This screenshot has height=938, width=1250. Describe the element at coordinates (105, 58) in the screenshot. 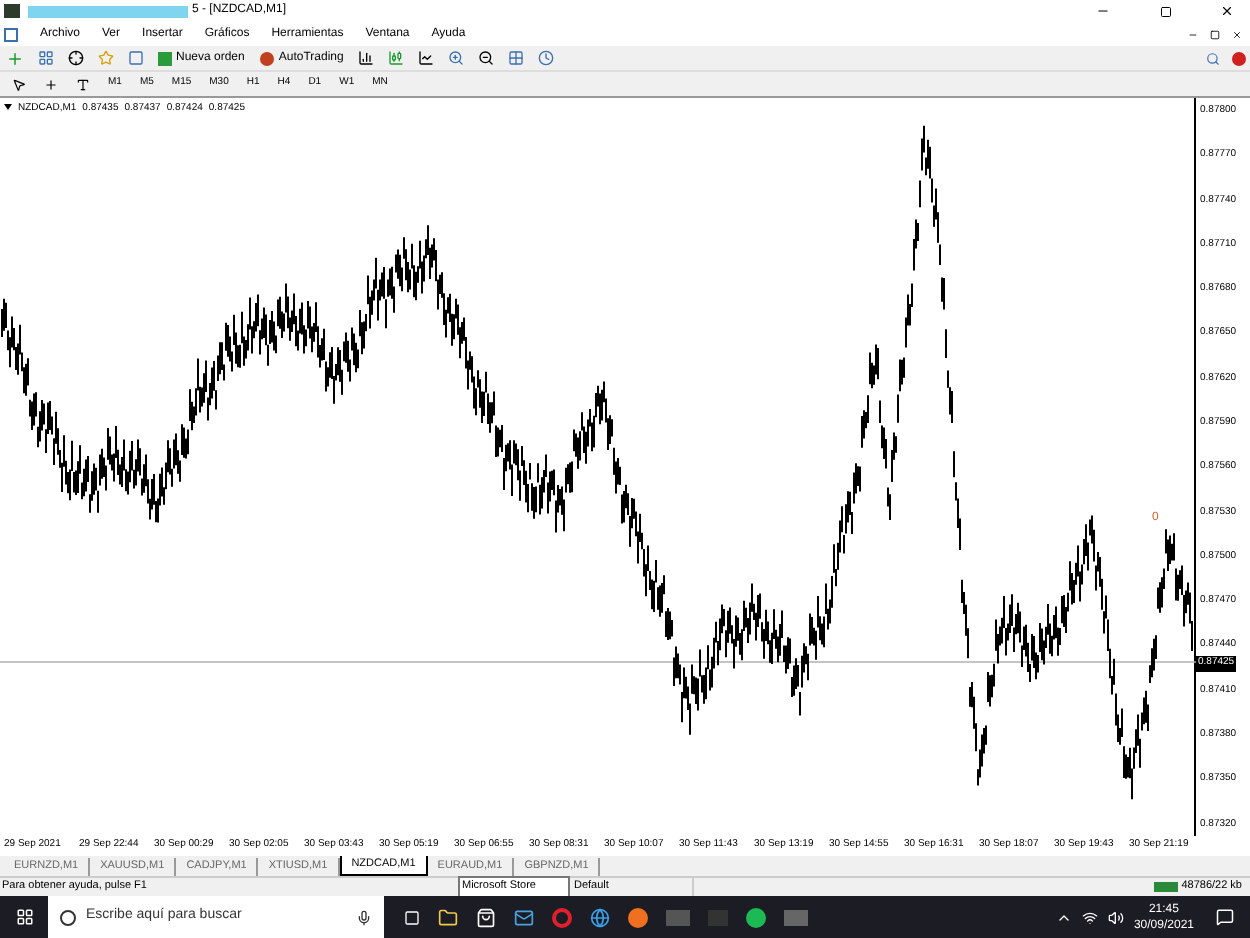

I see `star-icon` at that location.